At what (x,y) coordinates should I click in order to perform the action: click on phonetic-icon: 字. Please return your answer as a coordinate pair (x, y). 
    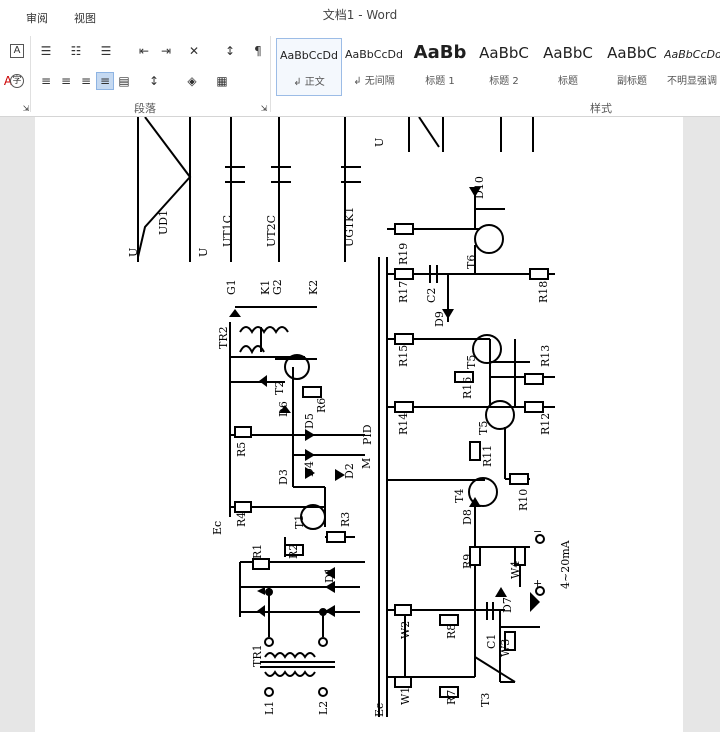
    Looking at the image, I should click on (17, 81).